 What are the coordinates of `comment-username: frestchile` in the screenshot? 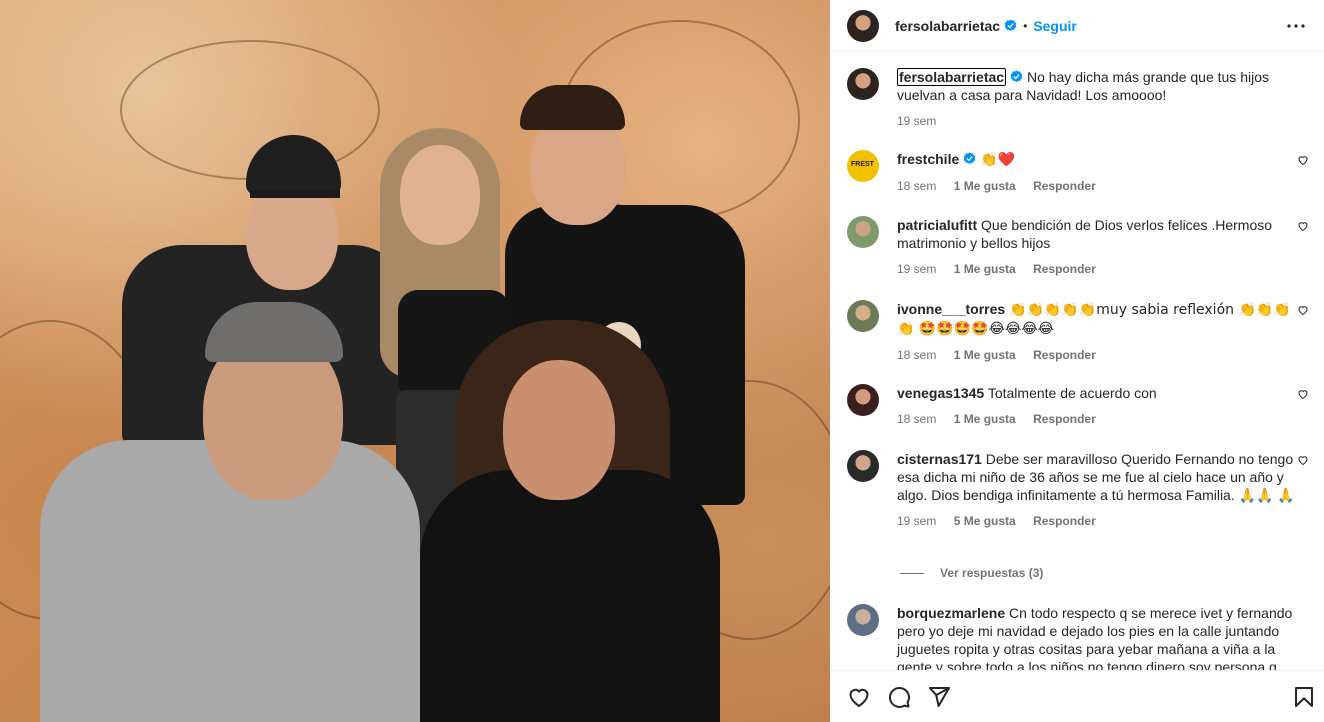 It's located at (928, 159).